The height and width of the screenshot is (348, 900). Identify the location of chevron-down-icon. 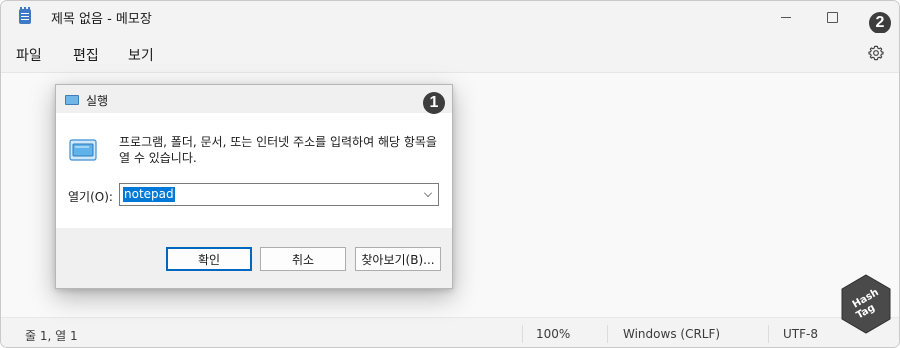
(428, 193).